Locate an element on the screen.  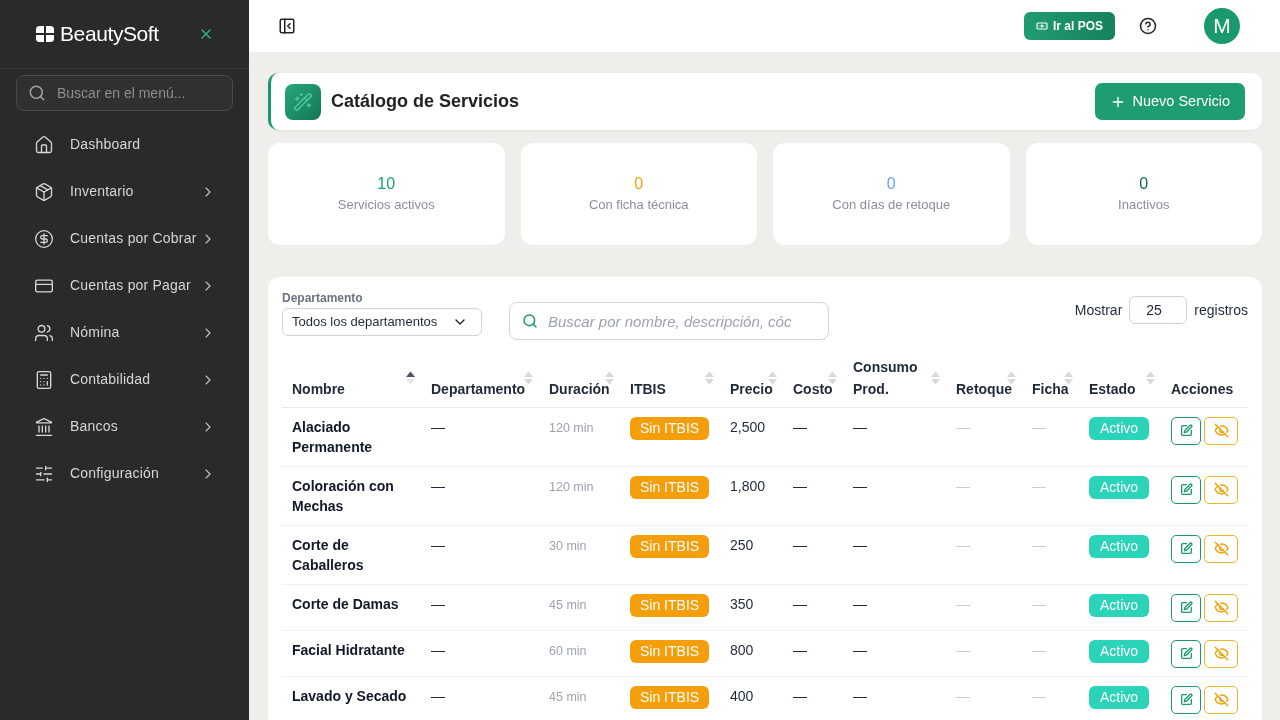
stat-label: Con días de retoque is located at coordinates (891, 205).